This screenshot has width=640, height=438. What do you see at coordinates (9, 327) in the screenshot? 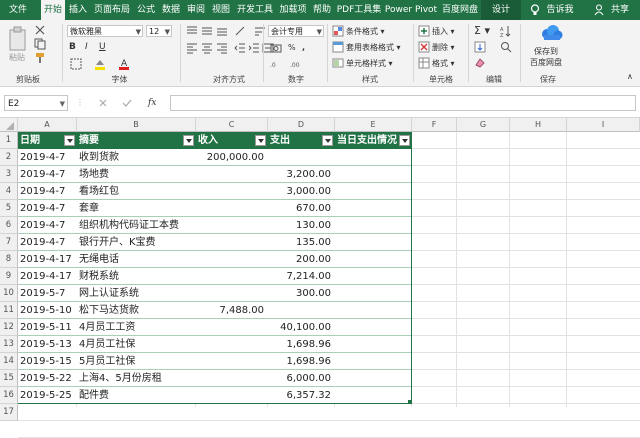
I see `row-header: 12` at bounding box center [9, 327].